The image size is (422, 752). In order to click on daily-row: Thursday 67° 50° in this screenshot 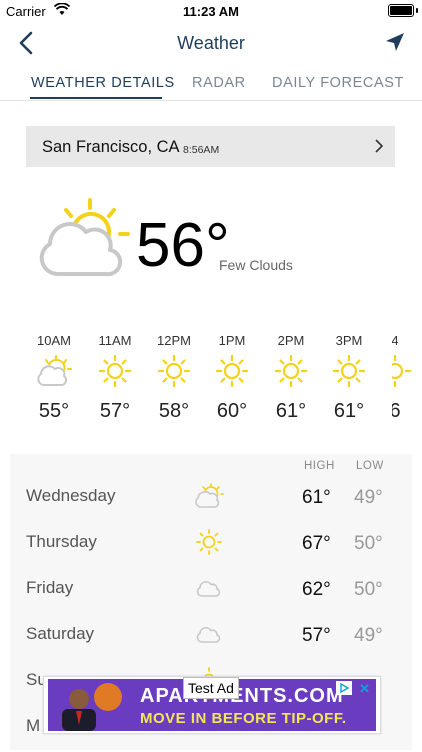, I will do `click(211, 545)`.